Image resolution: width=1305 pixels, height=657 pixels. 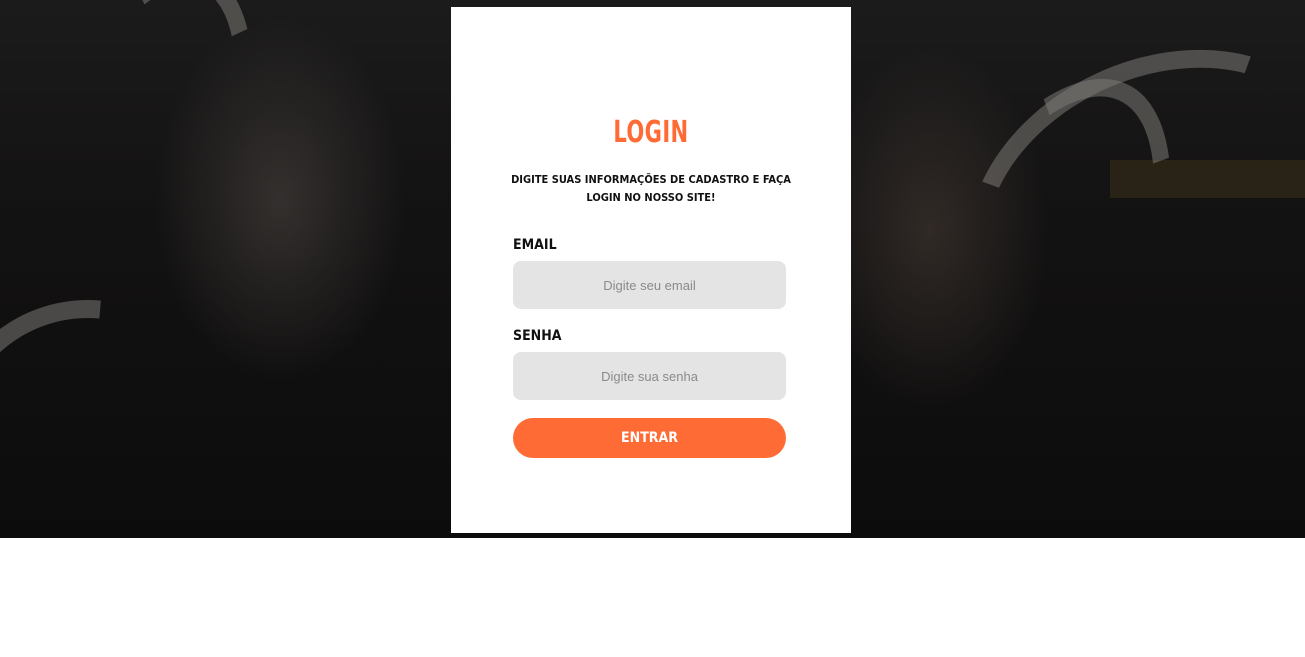 What do you see at coordinates (649, 285) in the screenshot?
I see `email-input` at bounding box center [649, 285].